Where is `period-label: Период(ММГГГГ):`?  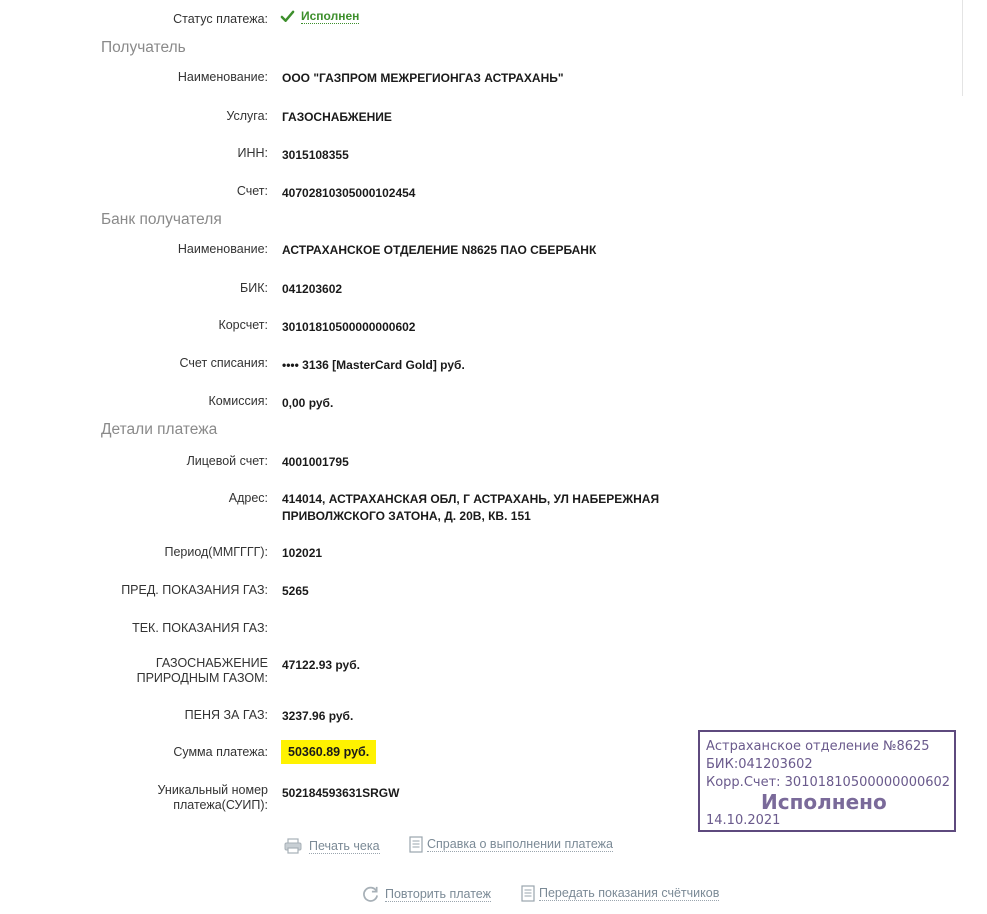
period-label: Период(ММГГГГ): is located at coordinates (216, 552).